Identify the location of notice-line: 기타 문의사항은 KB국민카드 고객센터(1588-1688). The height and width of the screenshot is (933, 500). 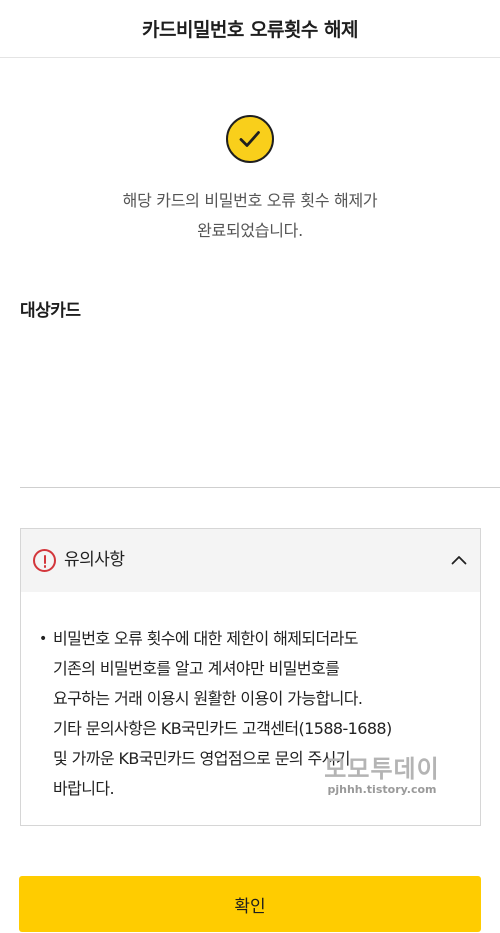
(222, 728).